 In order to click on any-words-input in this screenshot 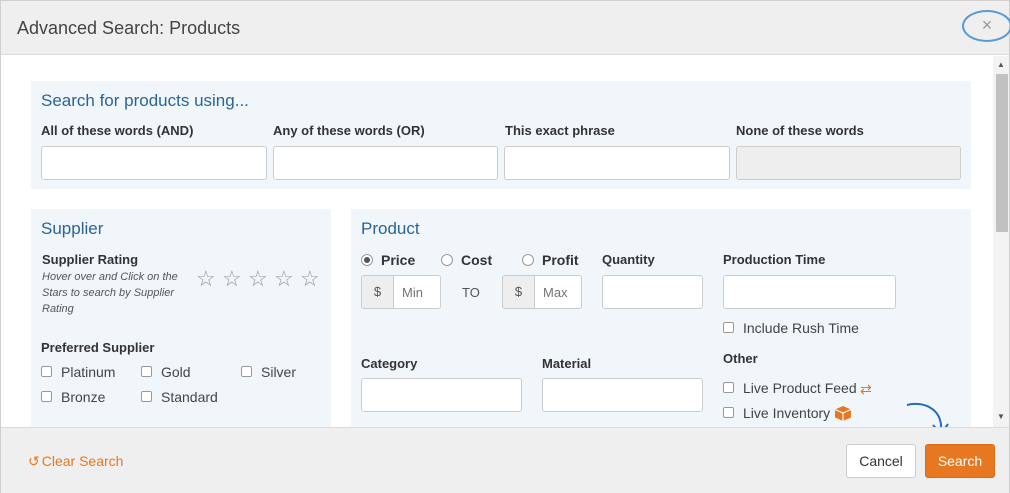, I will do `click(385, 163)`.